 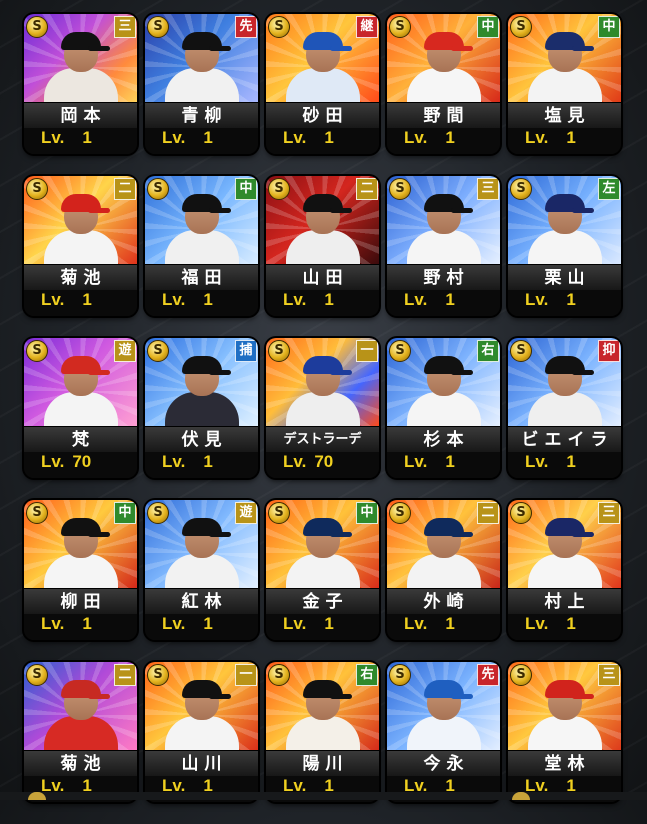 What do you see at coordinates (322, 732) in the screenshot?
I see `player-card: S 右陽川 Lv. 1` at bounding box center [322, 732].